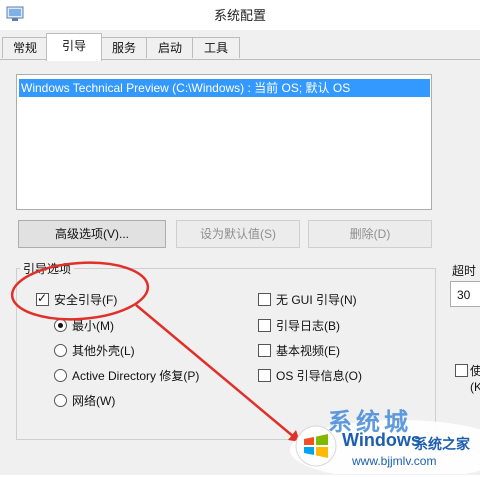  What do you see at coordinates (216, 47) in the screenshot?
I see `tab-tools: 工具` at bounding box center [216, 47].